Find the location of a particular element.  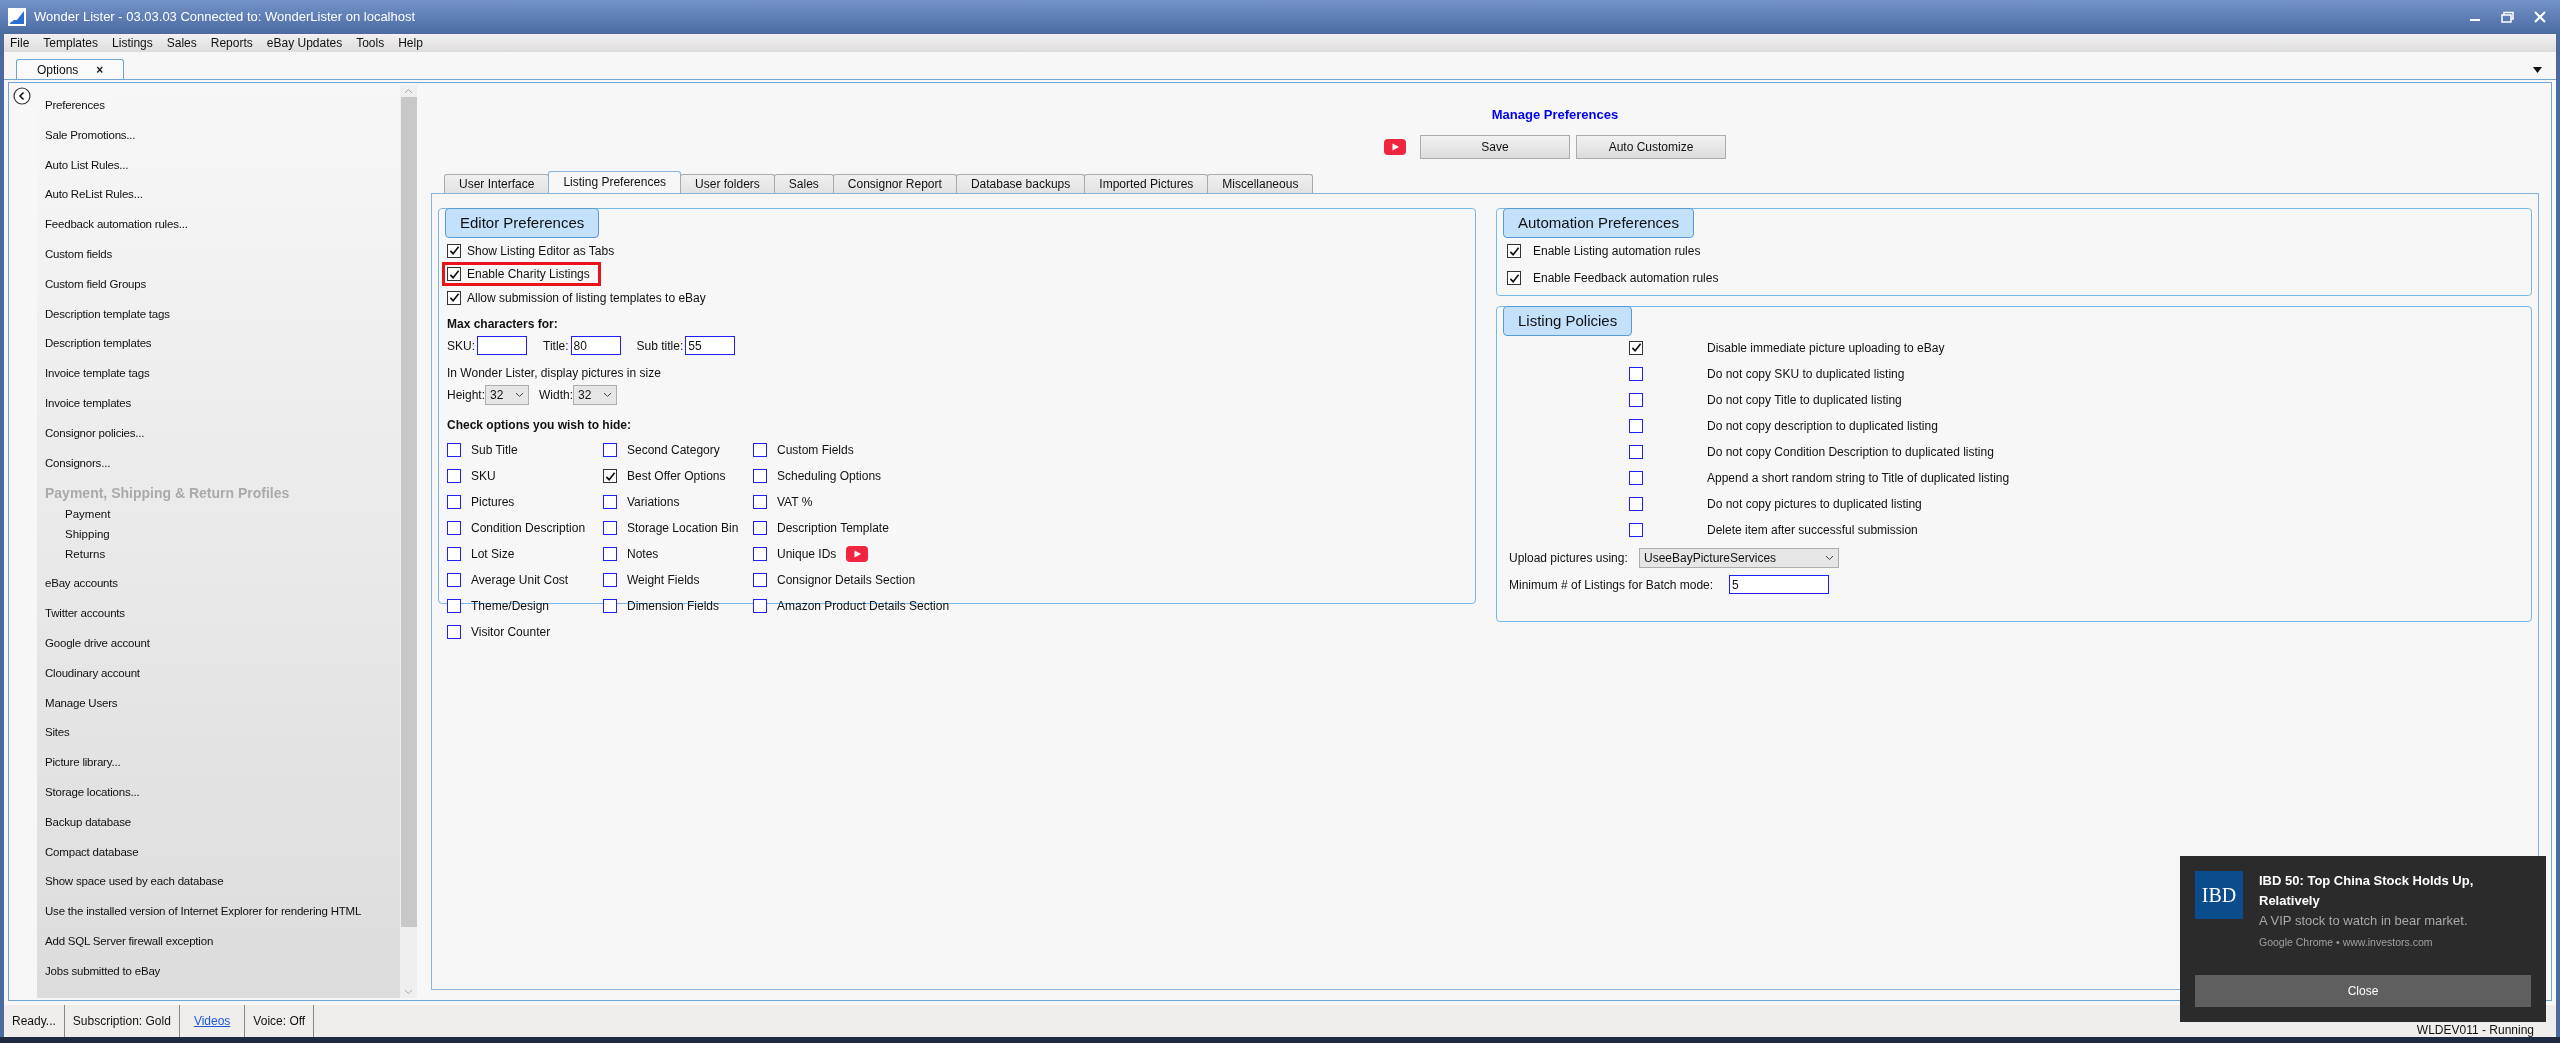

field-label: SKU: is located at coordinates (461, 346).